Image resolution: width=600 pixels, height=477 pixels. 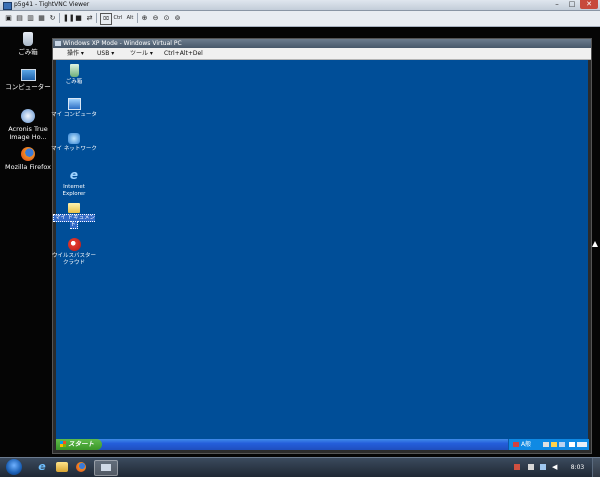 I want to click on pause-icon: ❚❚, so click(x=69, y=18).